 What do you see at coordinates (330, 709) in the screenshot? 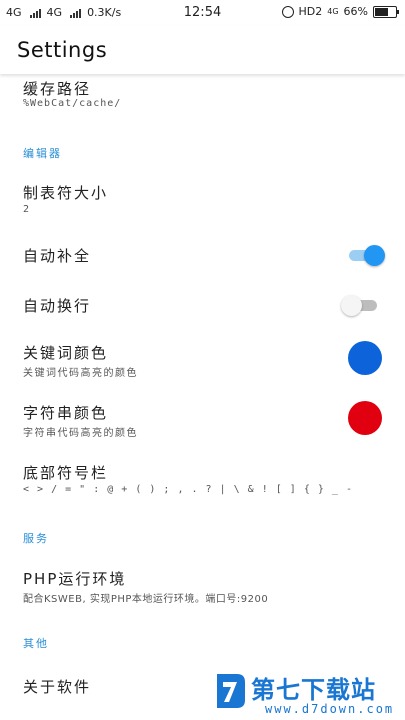
I see `watermark-url: www.d7down.com` at bounding box center [330, 709].